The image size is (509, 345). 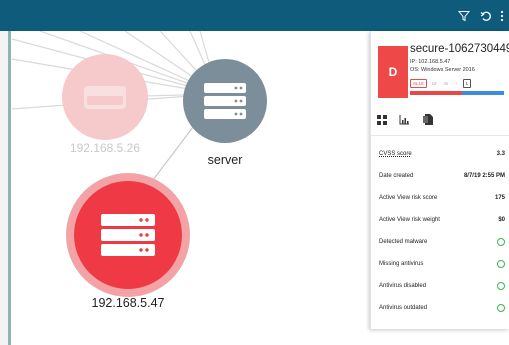 I want to click on tag-list: SL18 18 4s ↑ 1, so click(x=441, y=83).